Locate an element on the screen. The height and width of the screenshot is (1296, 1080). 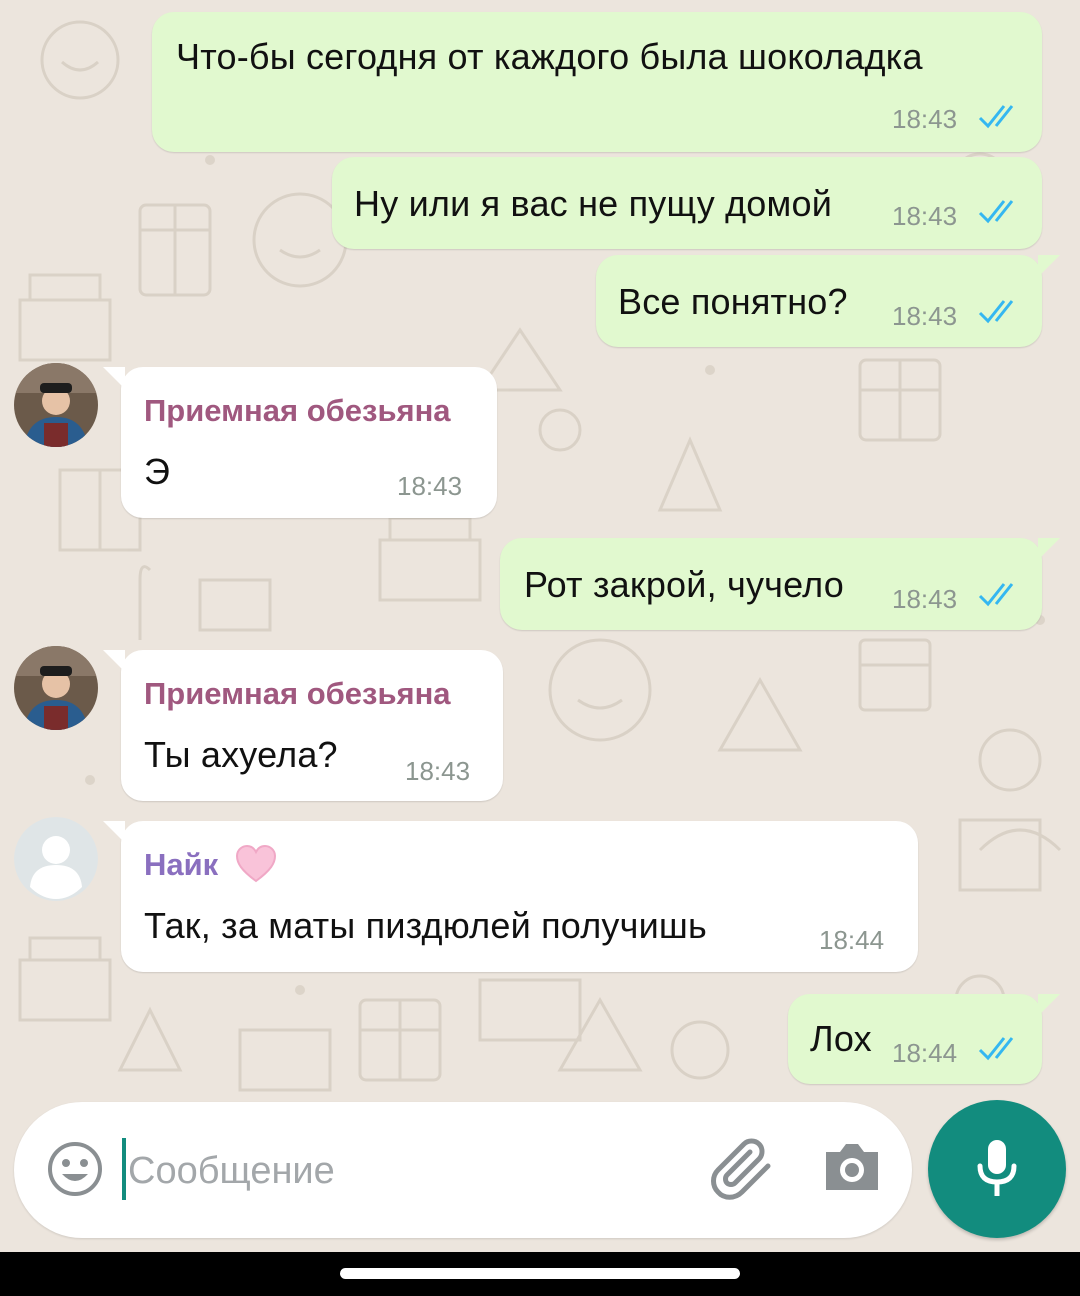
incoming-message: Приемная обезьяна Э 18:43 is located at coordinates (300, 442).